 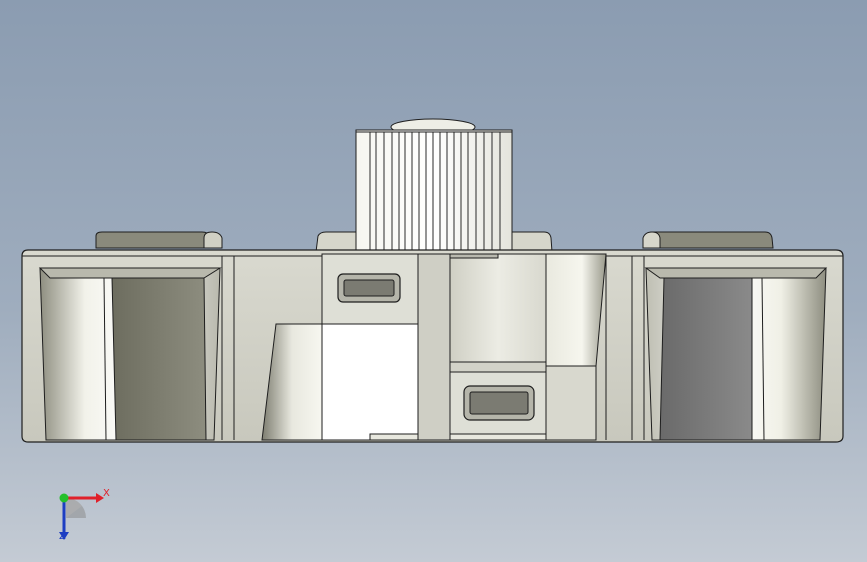 I want to click on center-right-recess, so click(x=576, y=310).